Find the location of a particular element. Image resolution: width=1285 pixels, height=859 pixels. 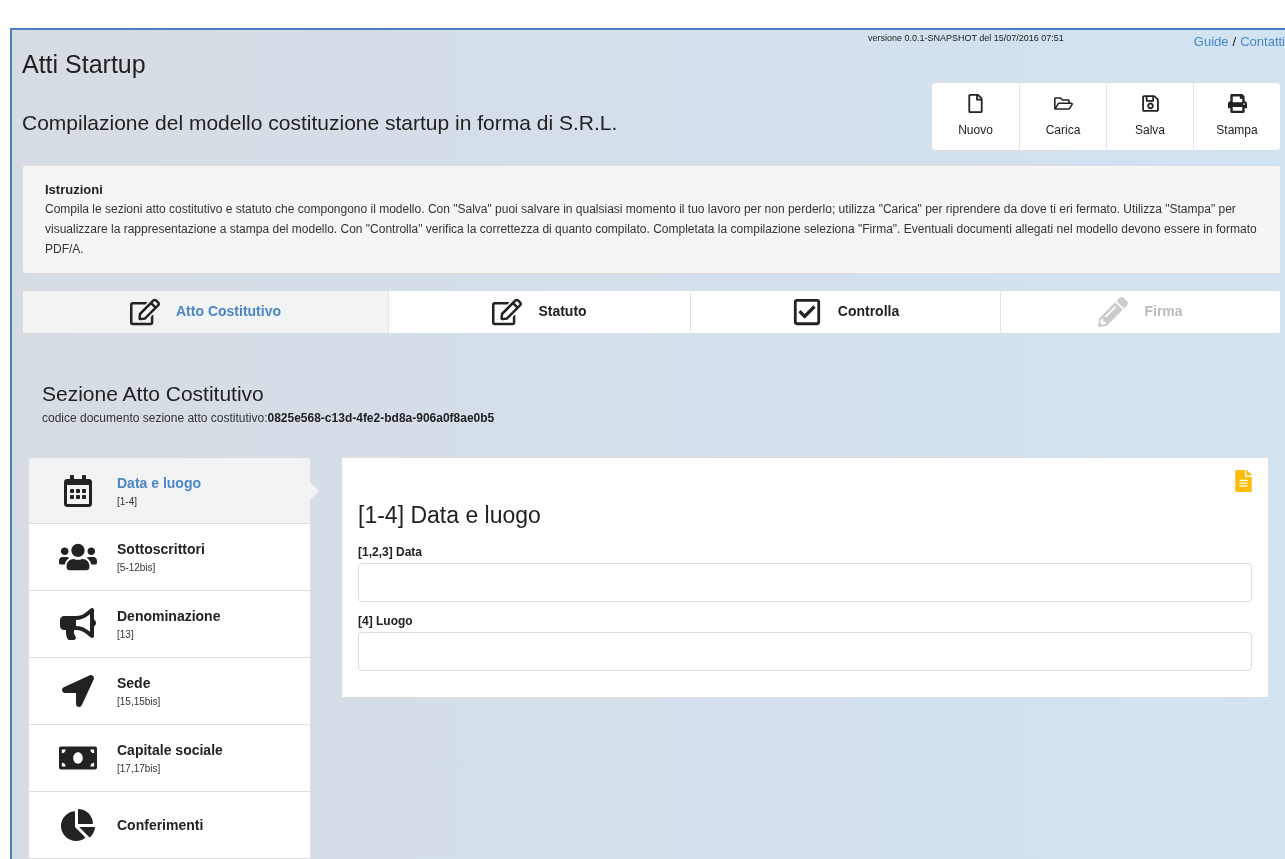

users-icon is located at coordinates (78, 557).